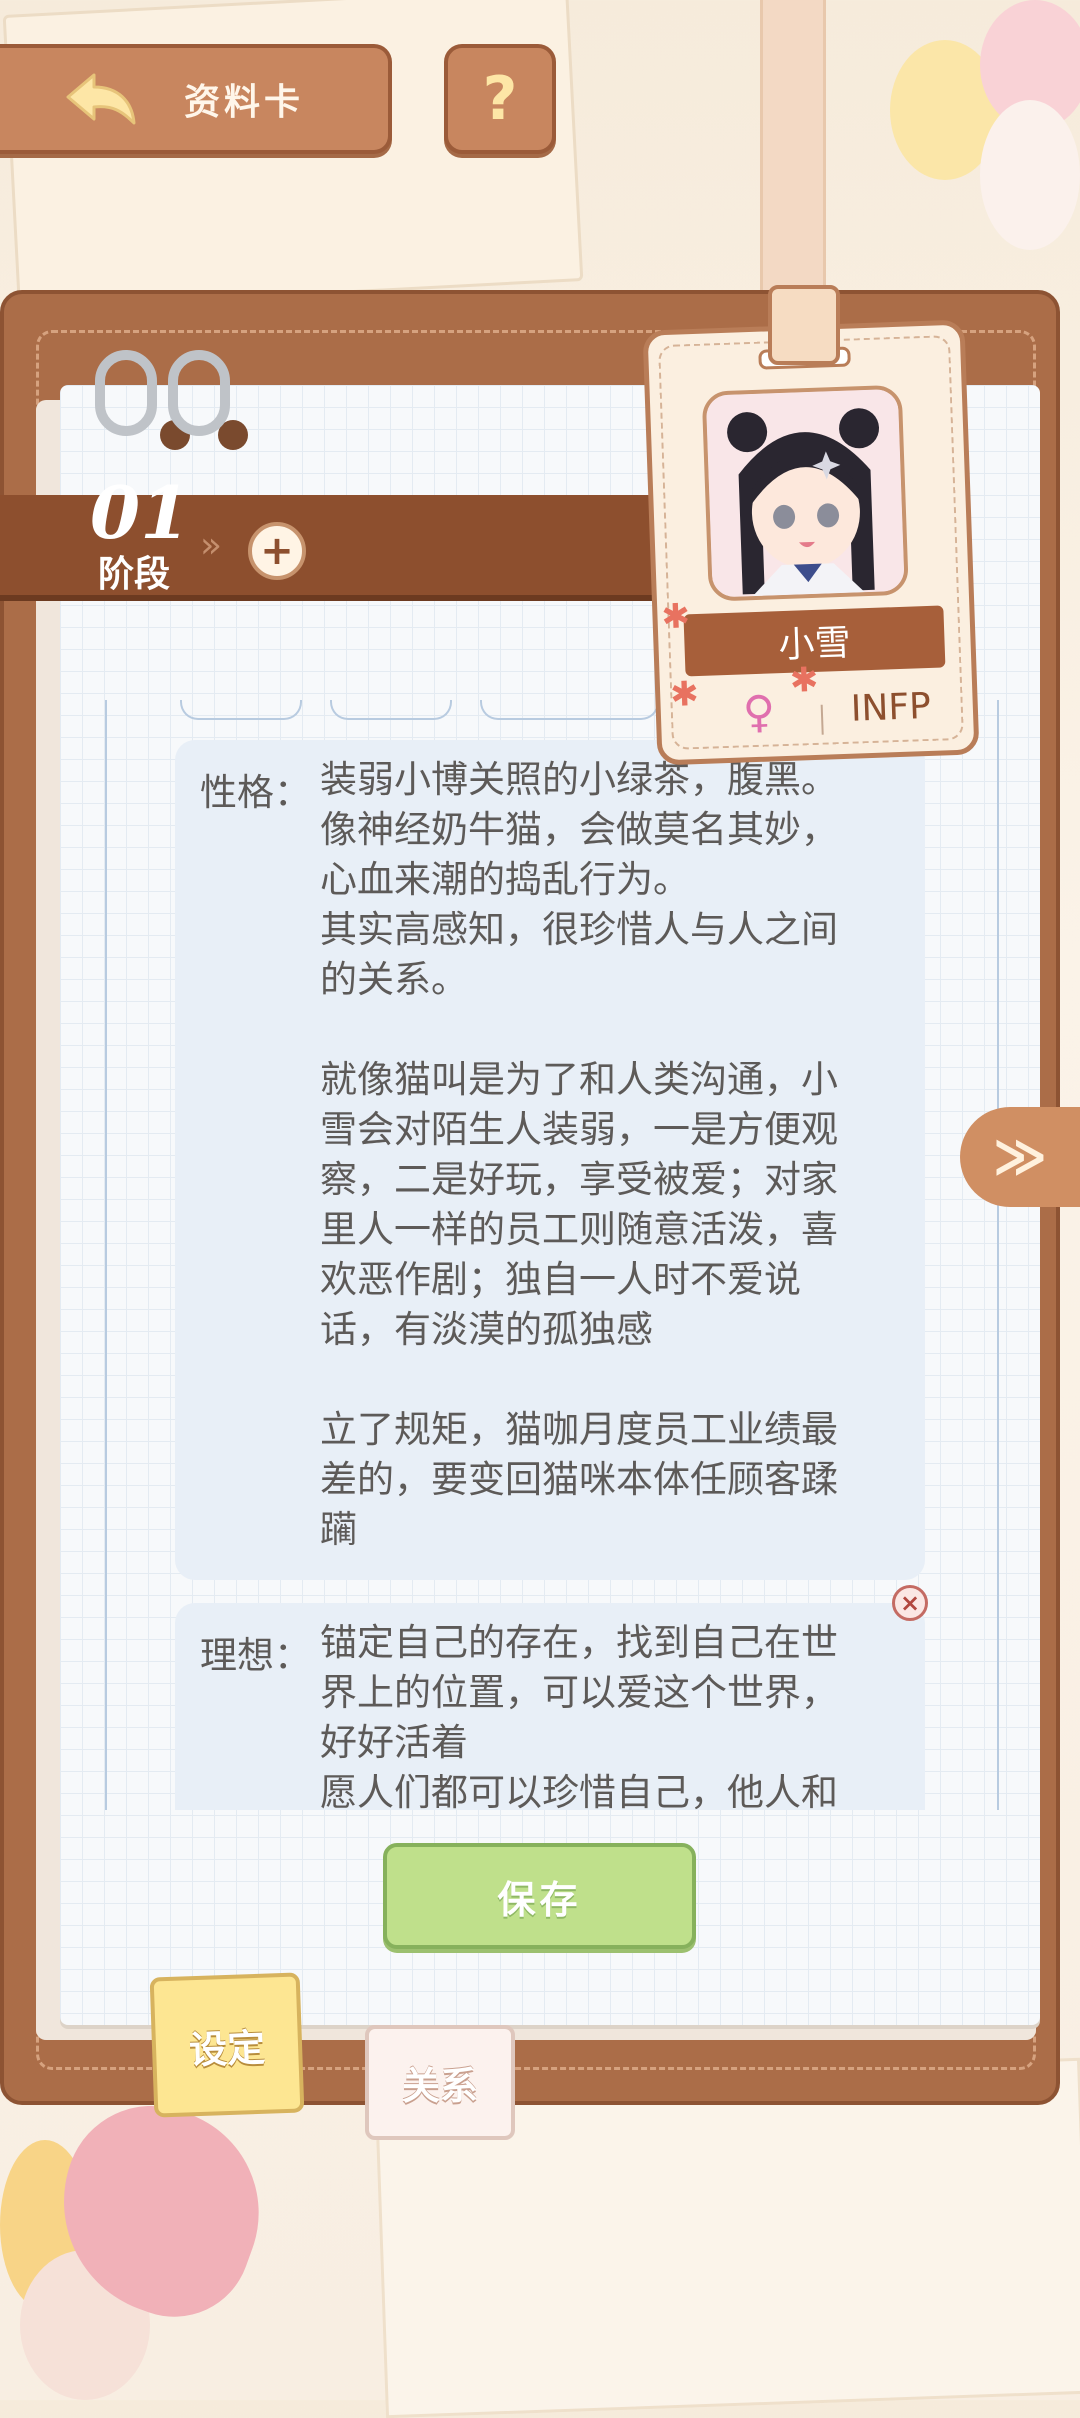  I want to click on chevron-right-icon: », so click(211, 545).